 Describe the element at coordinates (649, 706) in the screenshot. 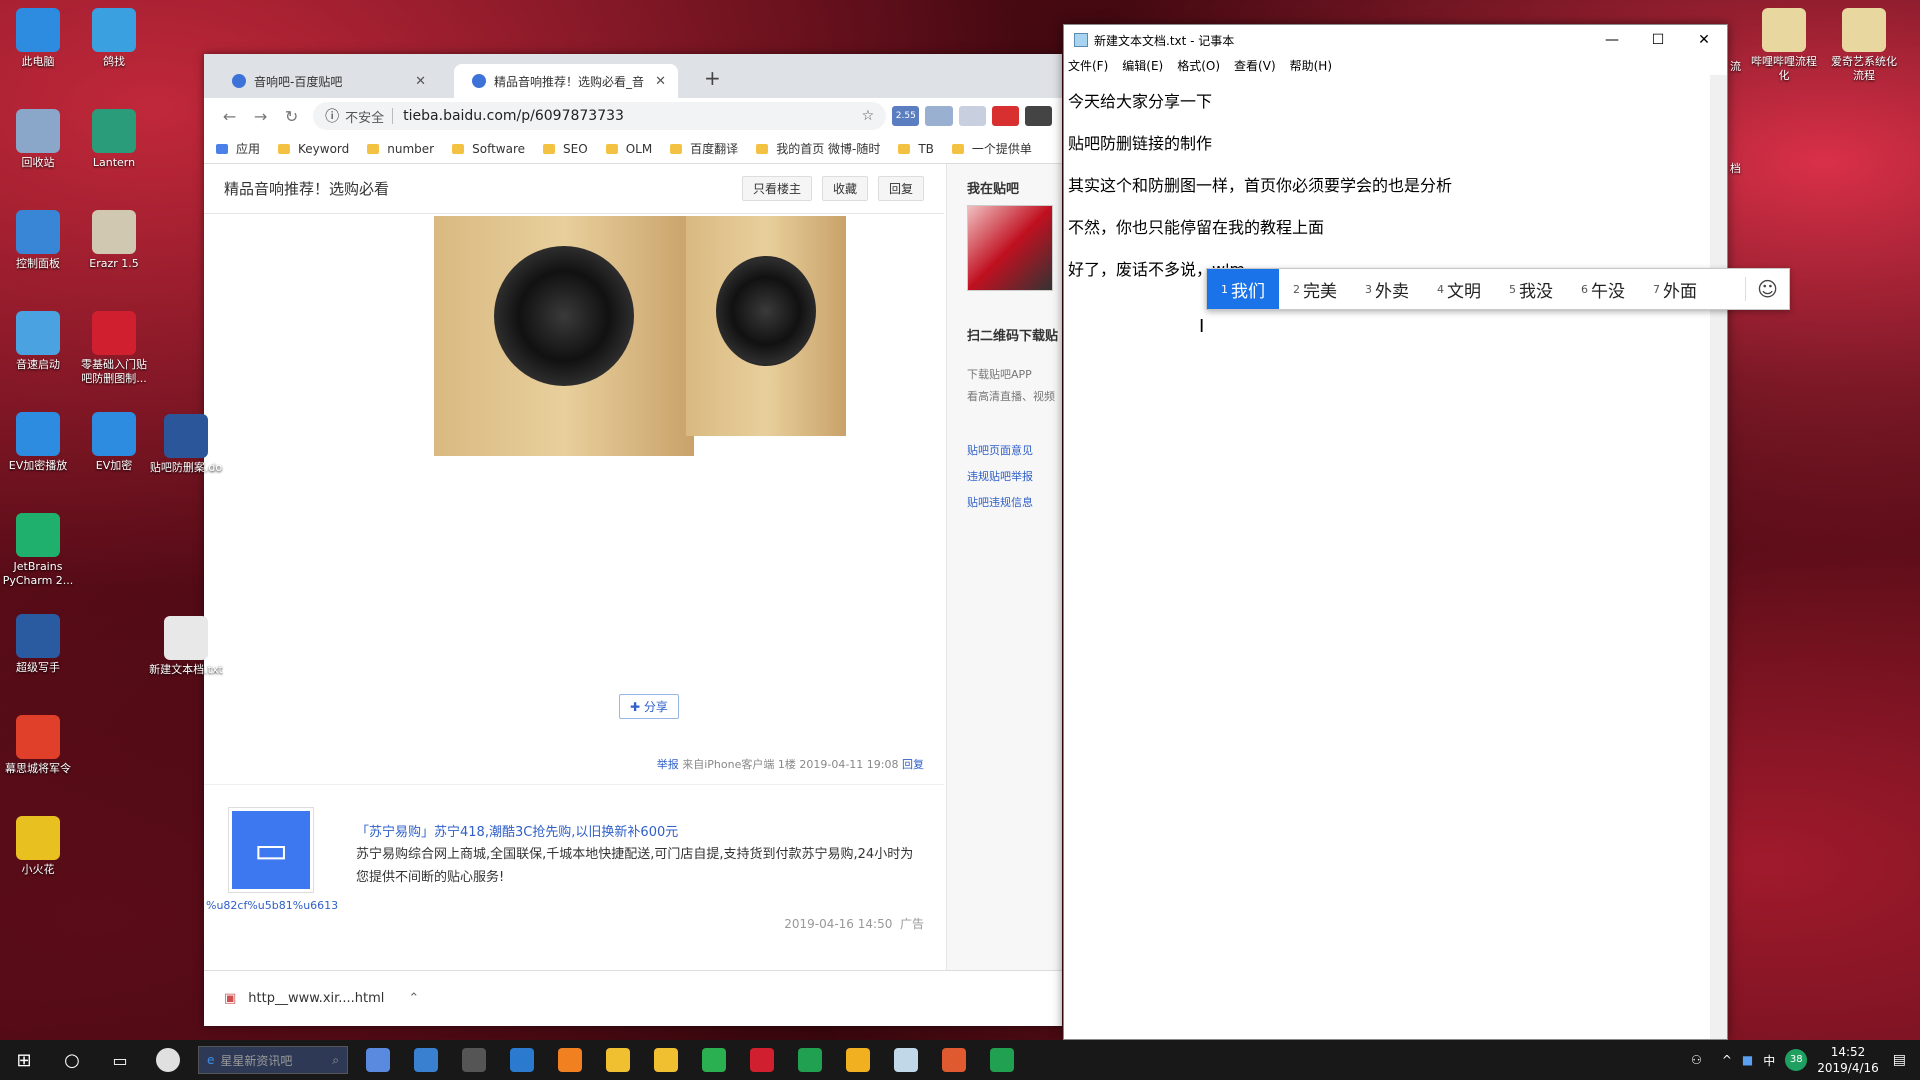

I see `share-button: ✚ 分享` at that location.